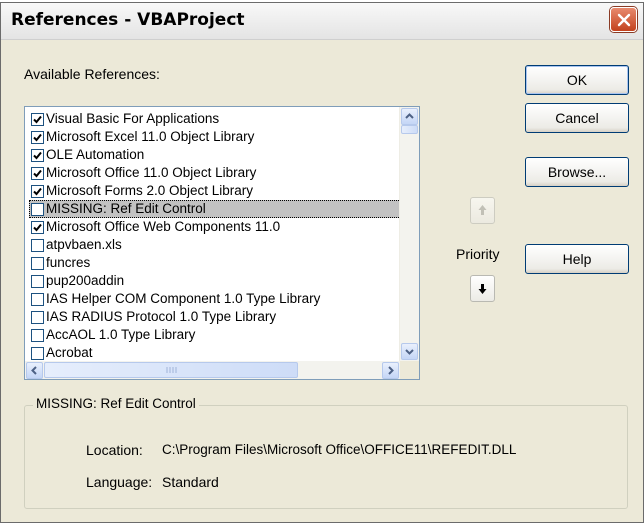  I want to click on reference-item: Microsoft Forms 2.0 Object Library, so click(222, 191).